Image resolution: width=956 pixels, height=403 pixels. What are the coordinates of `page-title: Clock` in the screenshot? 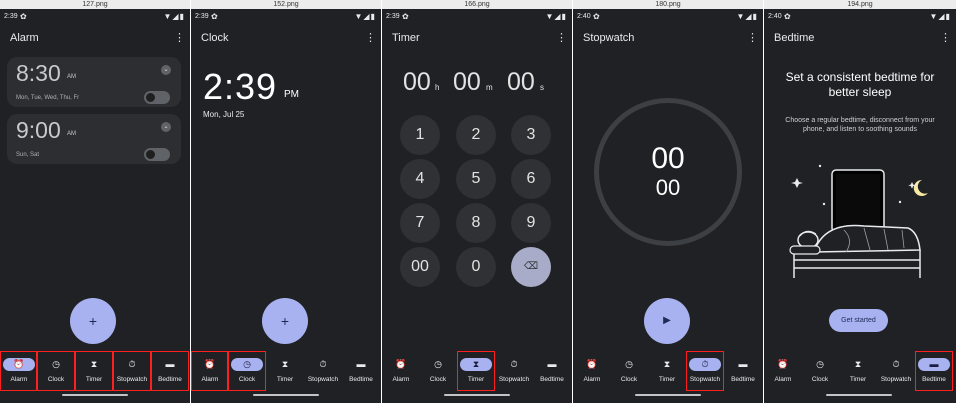 It's located at (215, 38).